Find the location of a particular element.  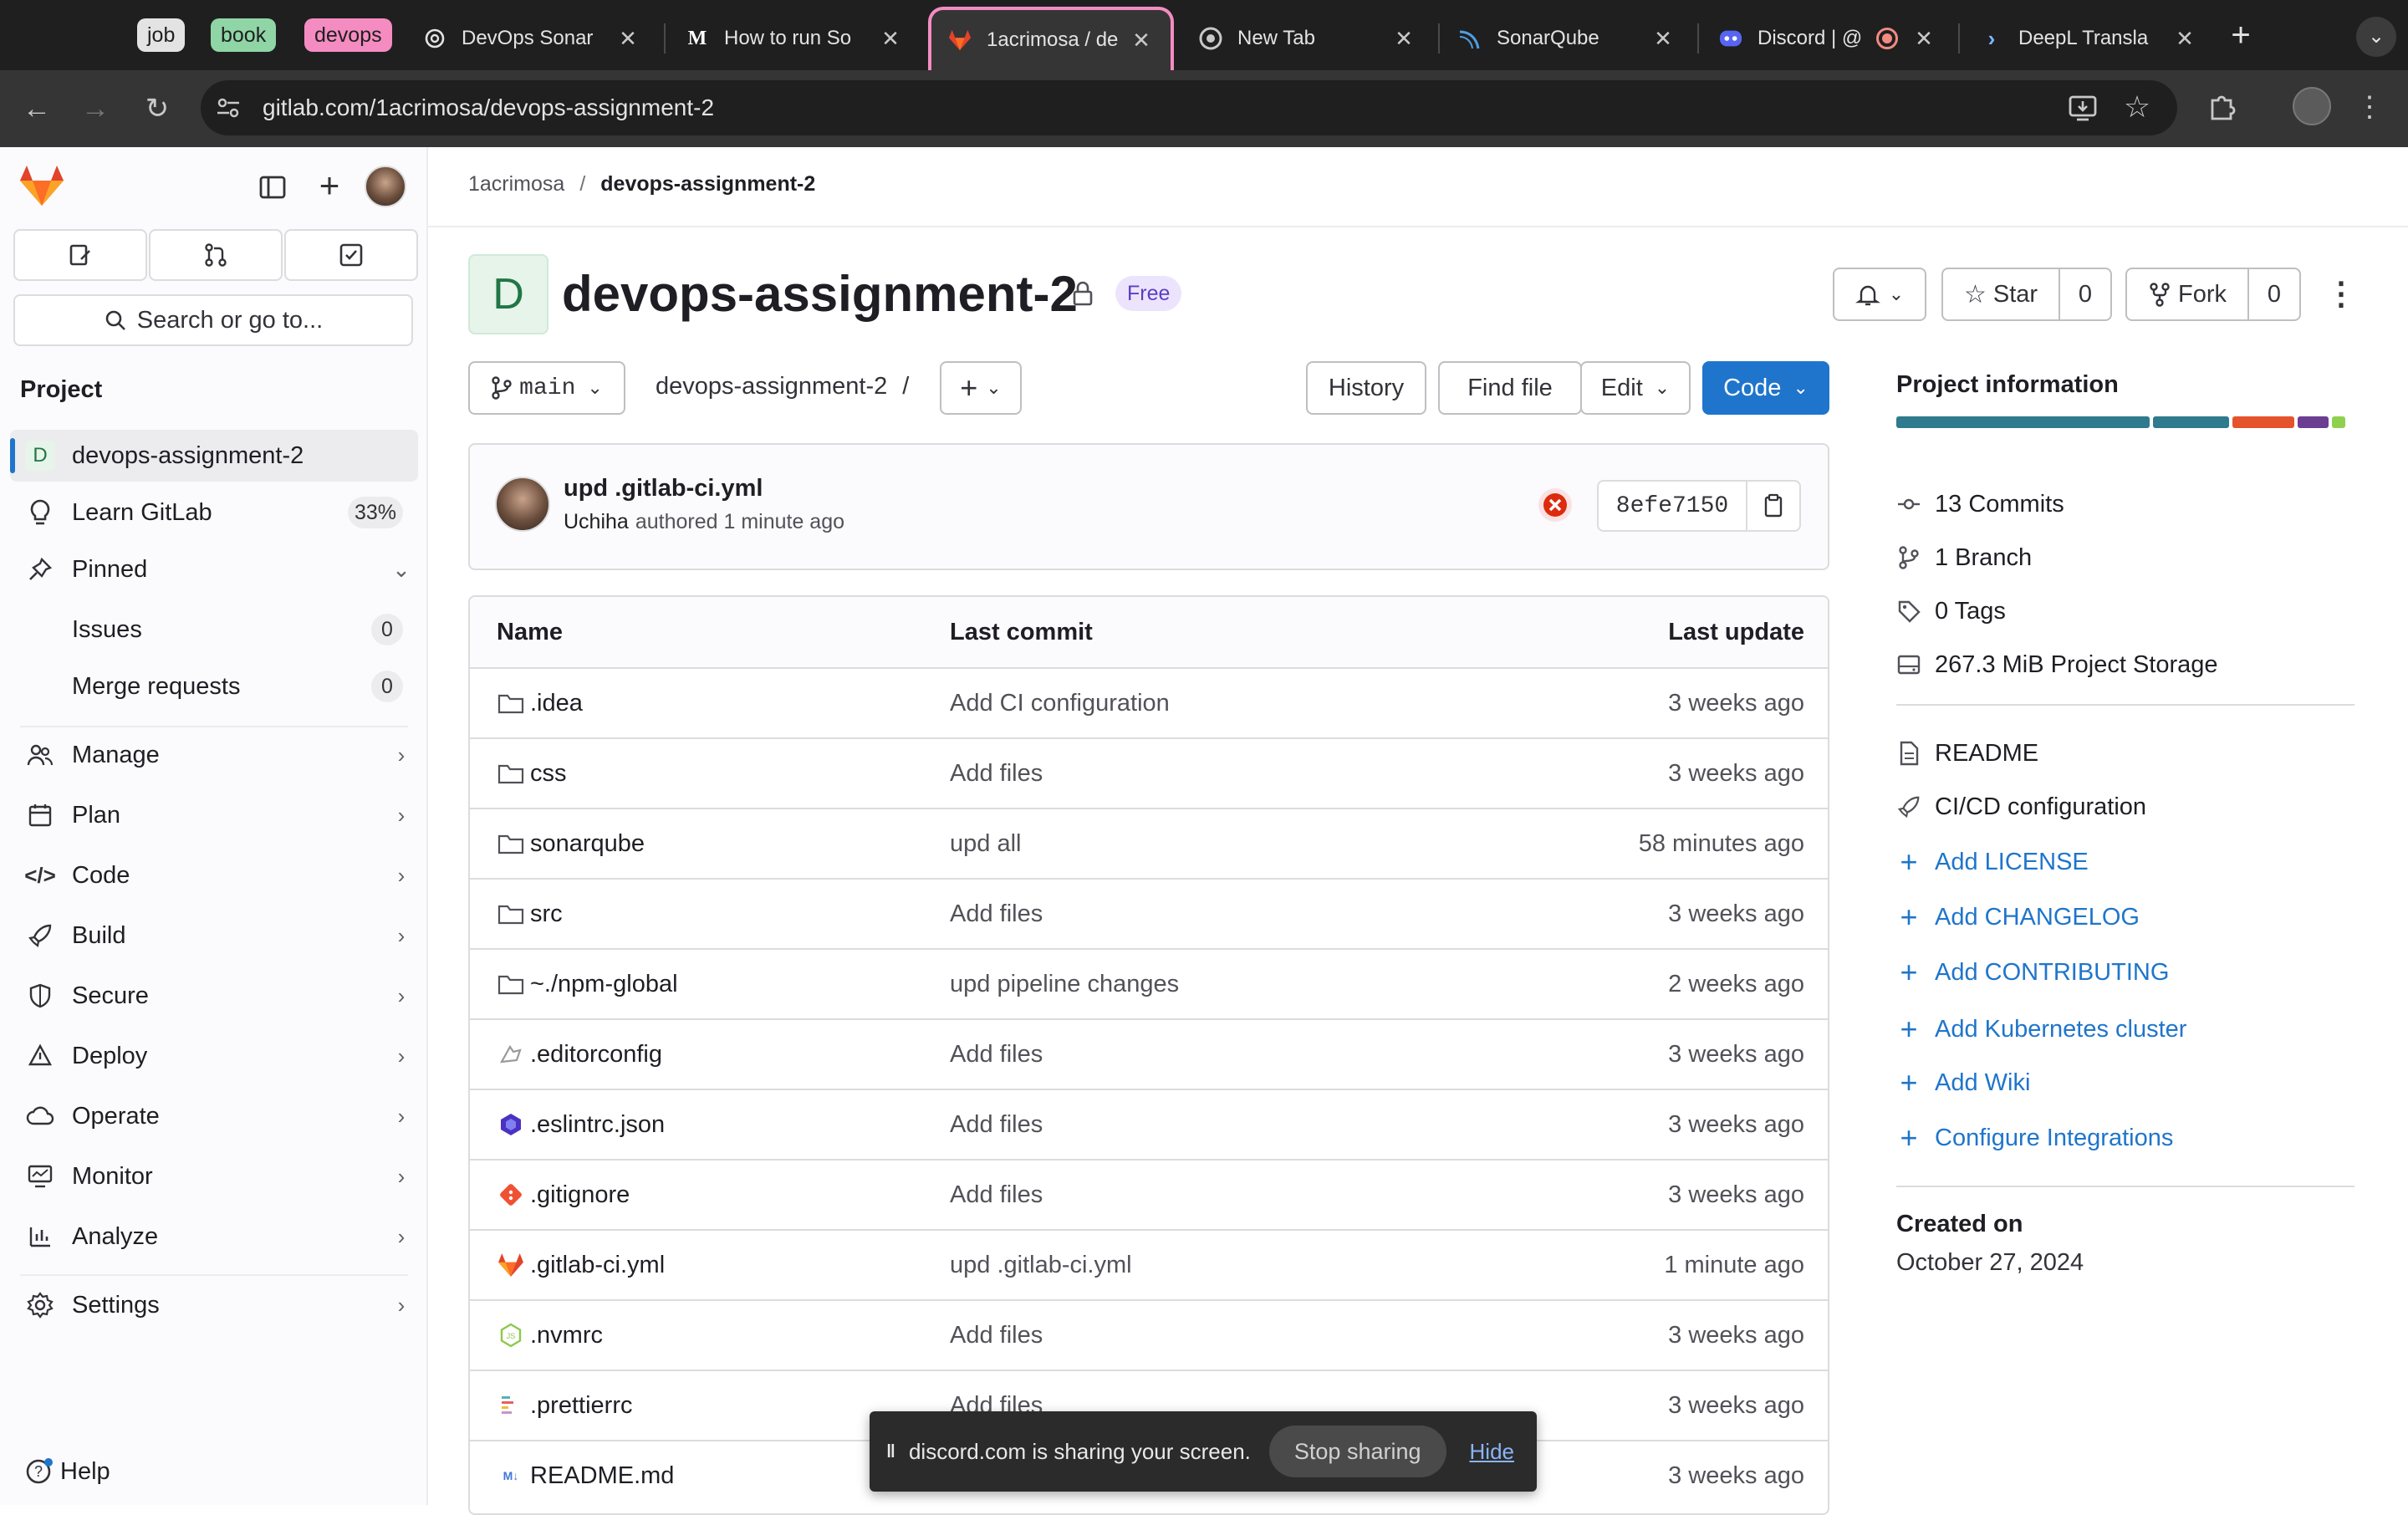

file-name: .gitignore is located at coordinates (580, 1195).